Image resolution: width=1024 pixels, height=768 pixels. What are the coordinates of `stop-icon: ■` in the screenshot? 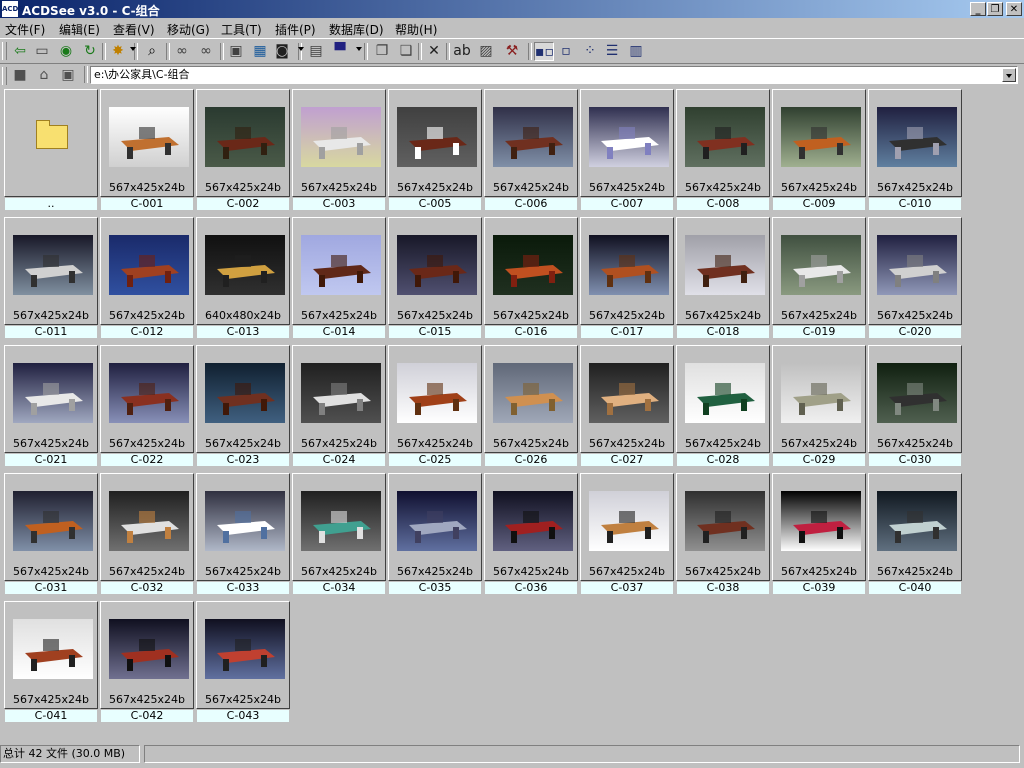 It's located at (20, 75).